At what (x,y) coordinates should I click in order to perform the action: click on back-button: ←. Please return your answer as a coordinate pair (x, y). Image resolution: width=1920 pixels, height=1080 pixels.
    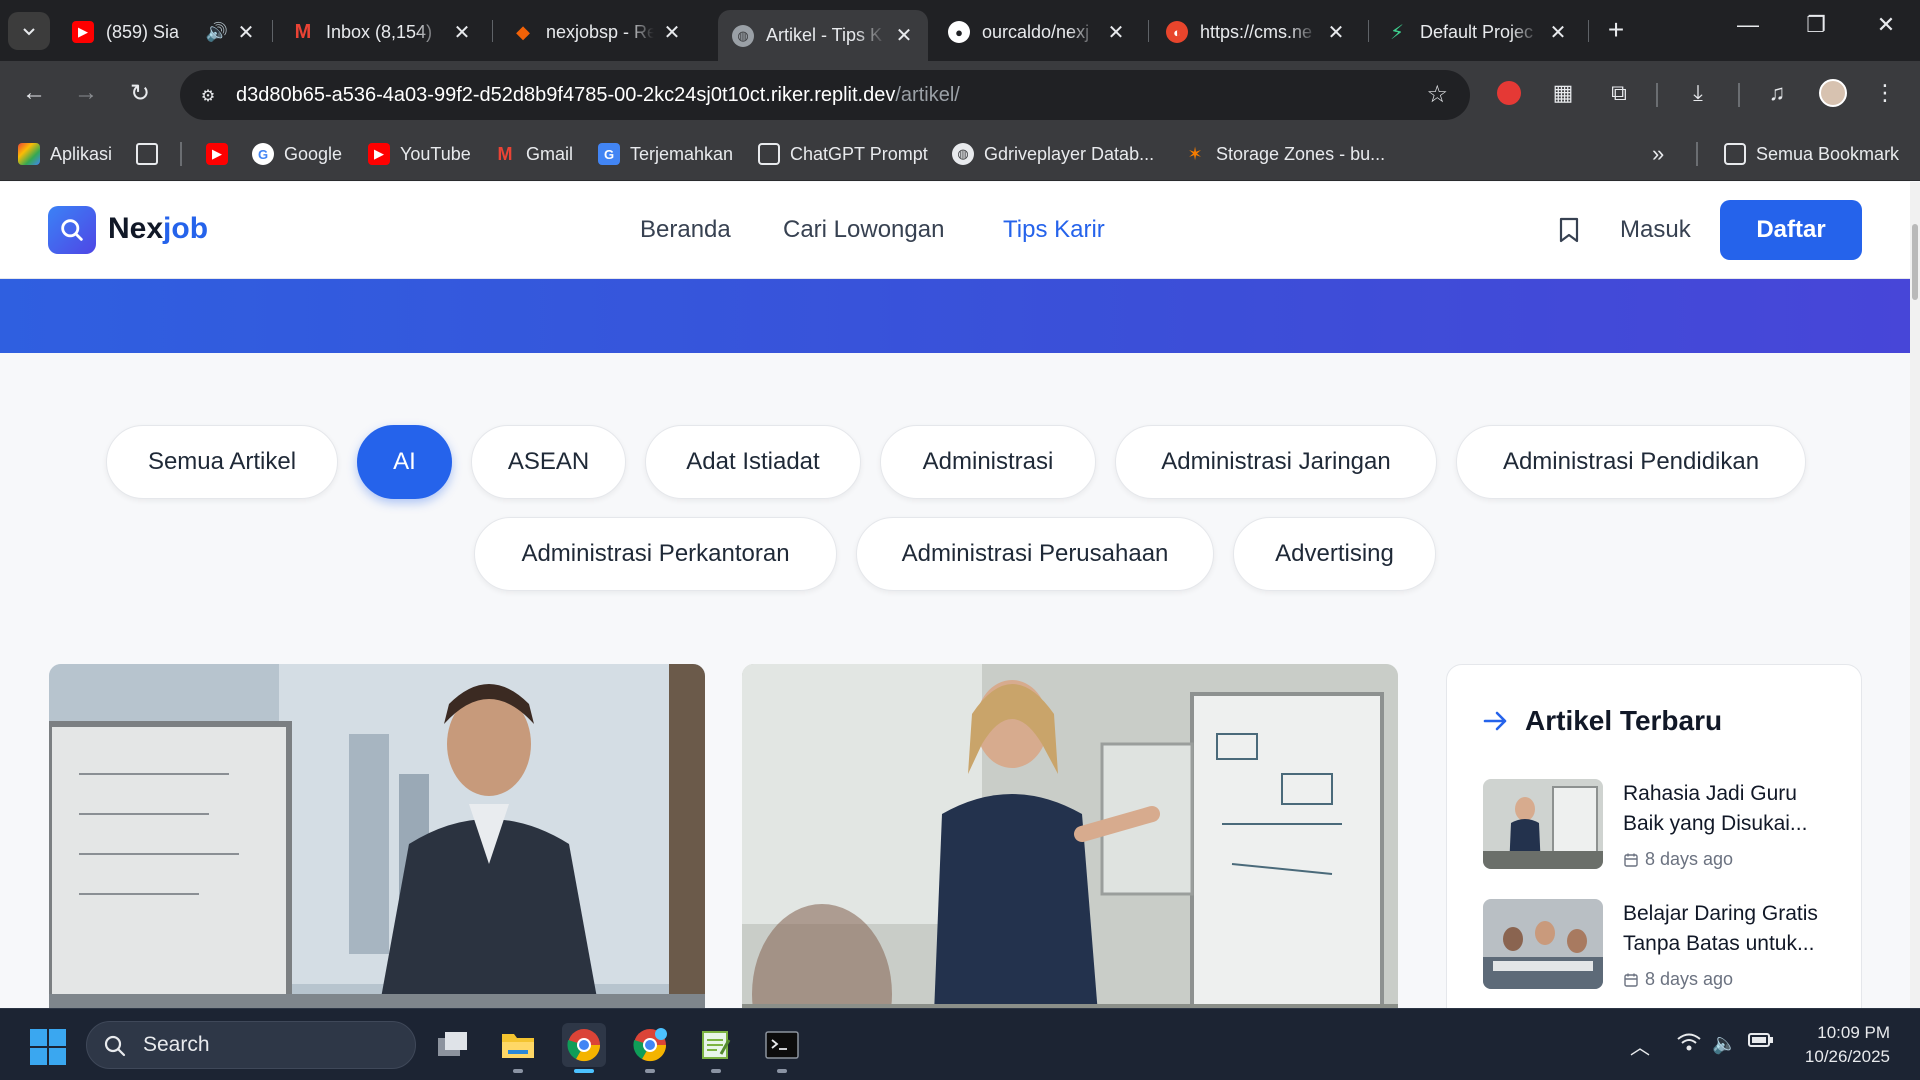
    Looking at the image, I should click on (34, 93).